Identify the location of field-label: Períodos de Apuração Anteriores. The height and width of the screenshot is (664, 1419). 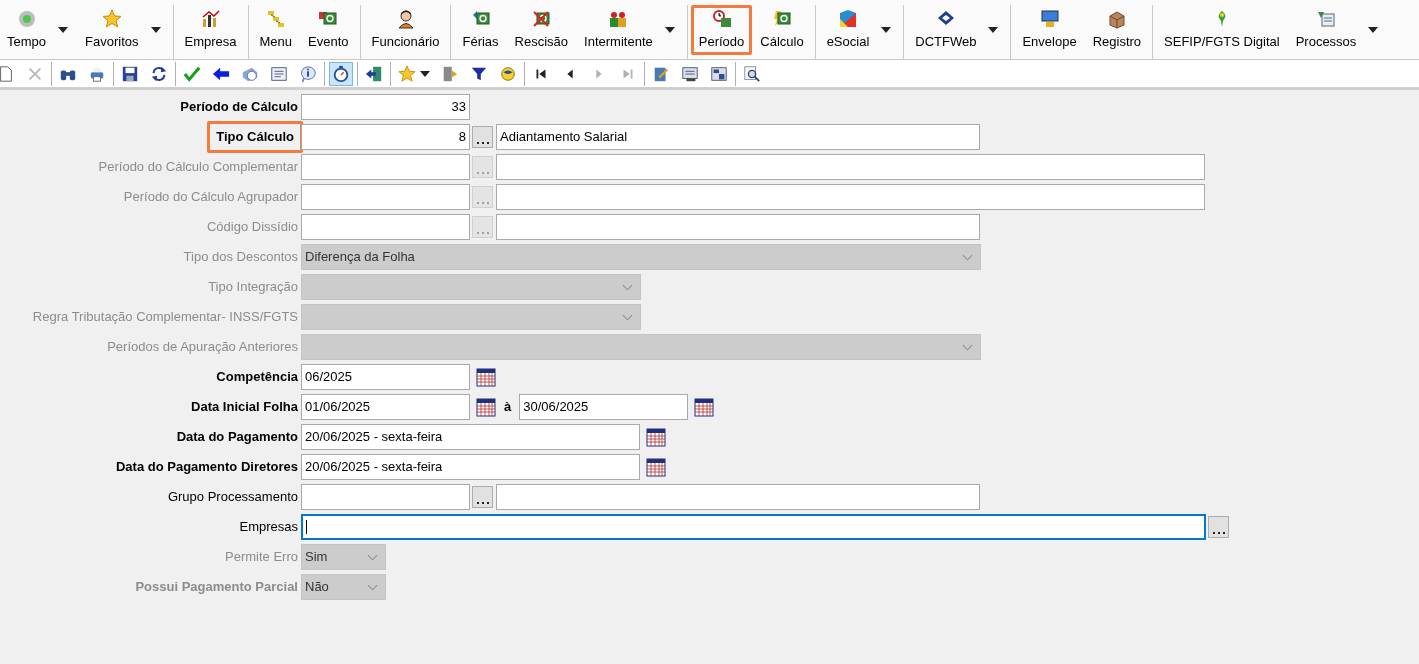
(202, 347).